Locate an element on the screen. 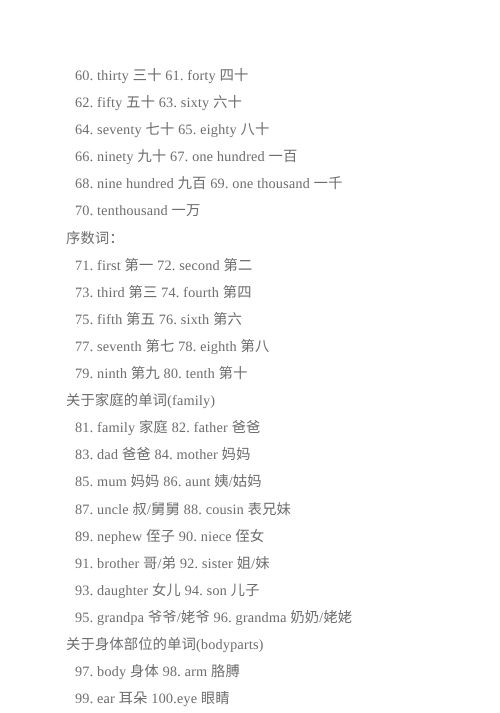 The width and height of the screenshot is (500, 713). vocabulary-line: 85. mum 妈妈 86. aunt 姨/姑妈 is located at coordinates (168, 482).